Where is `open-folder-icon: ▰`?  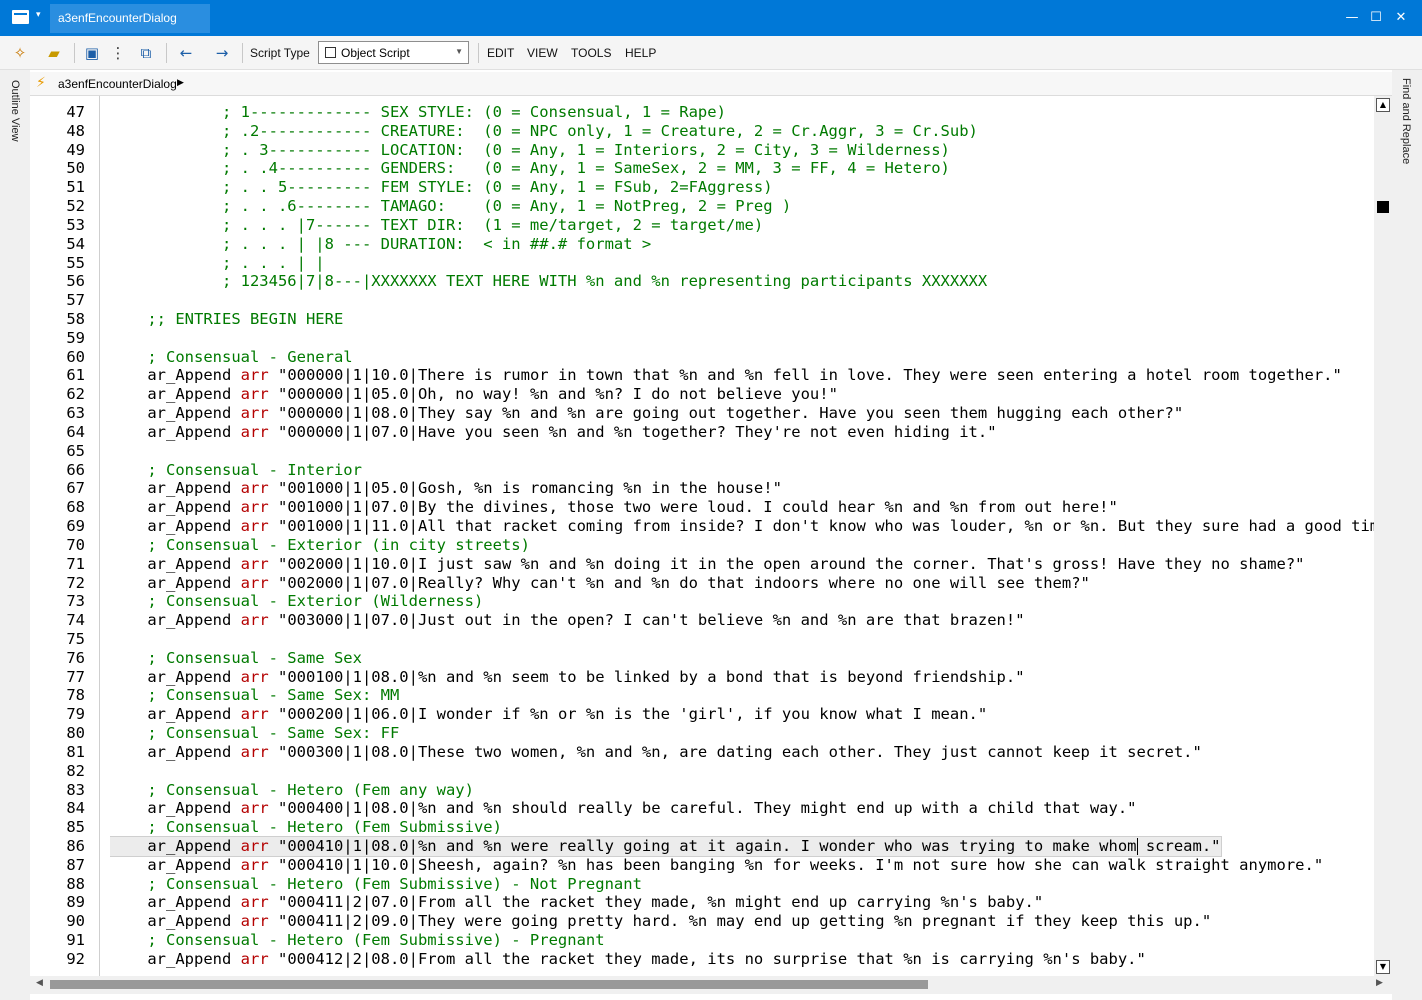 open-folder-icon: ▰ is located at coordinates (54, 53).